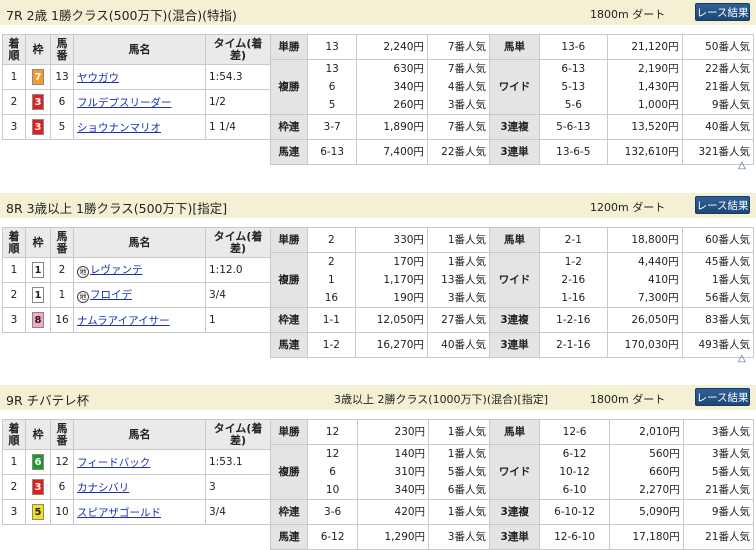  What do you see at coordinates (392, 152) in the screenshot?
I see `payout-amount-cell: 7,400円` at bounding box center [392, 152].